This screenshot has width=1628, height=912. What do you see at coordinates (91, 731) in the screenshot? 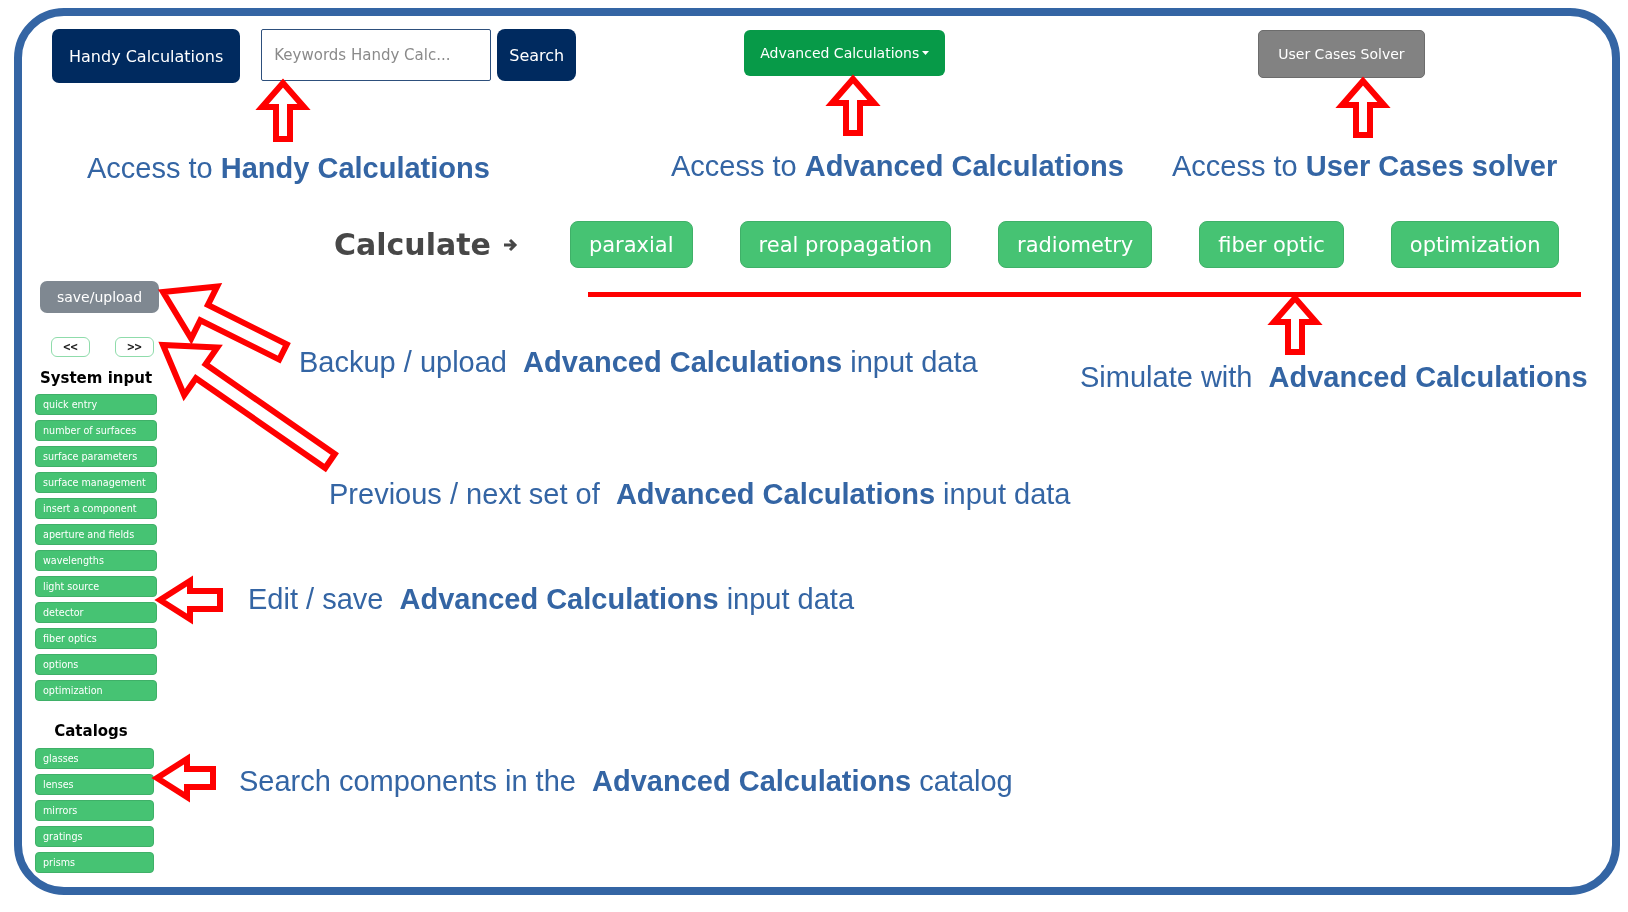
I see `section-heading: Catalogs` at bounding box center [91, 731].